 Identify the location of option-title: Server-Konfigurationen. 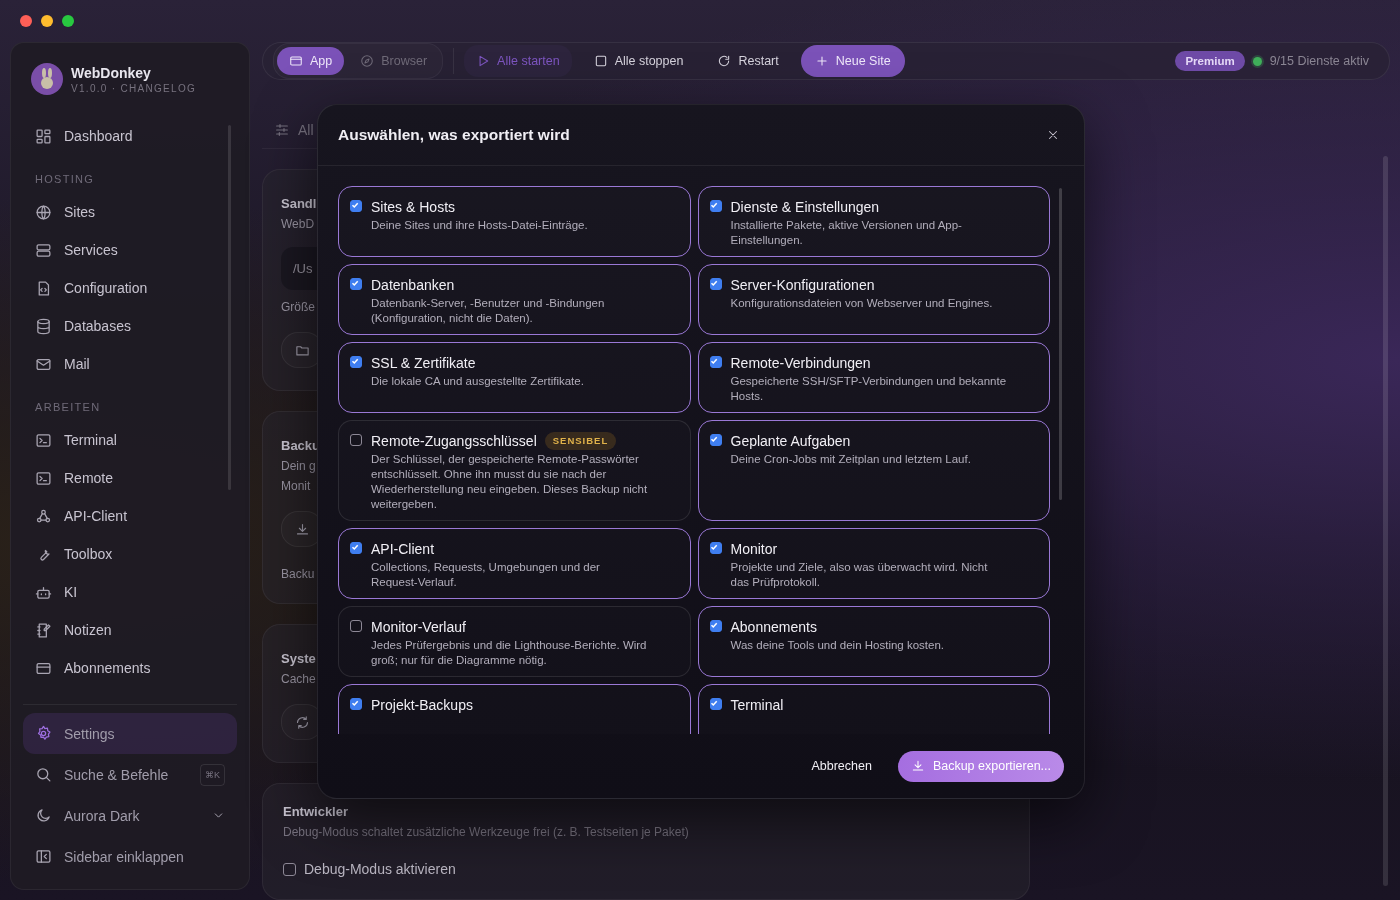
(802, 285).